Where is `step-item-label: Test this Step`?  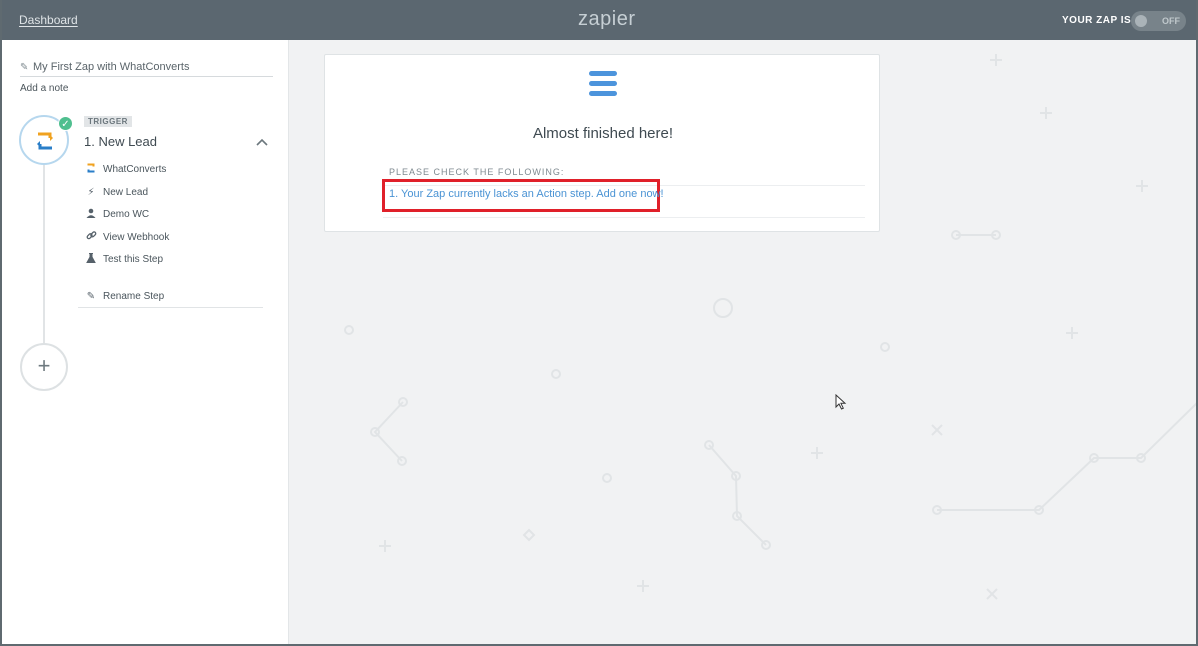
step-item-label: Test this Step is located at coordinates (133, 259).